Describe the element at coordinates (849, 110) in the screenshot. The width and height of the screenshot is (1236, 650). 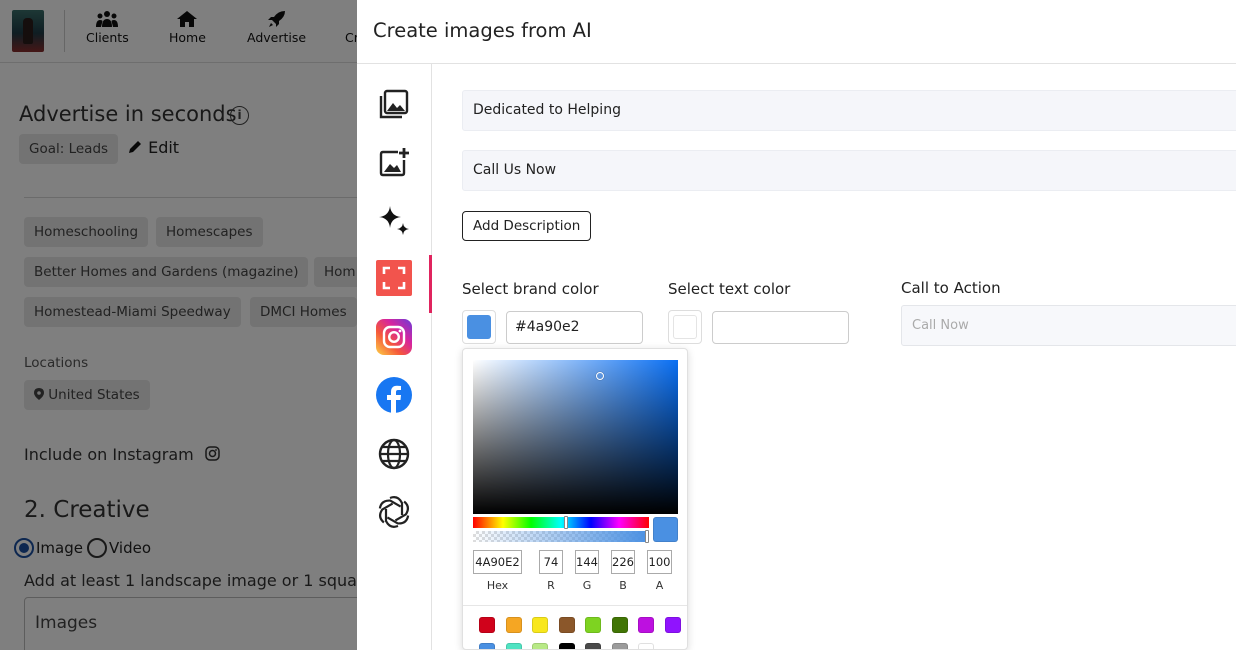
I see `headline-input: Dedicated to Helping` at that location.